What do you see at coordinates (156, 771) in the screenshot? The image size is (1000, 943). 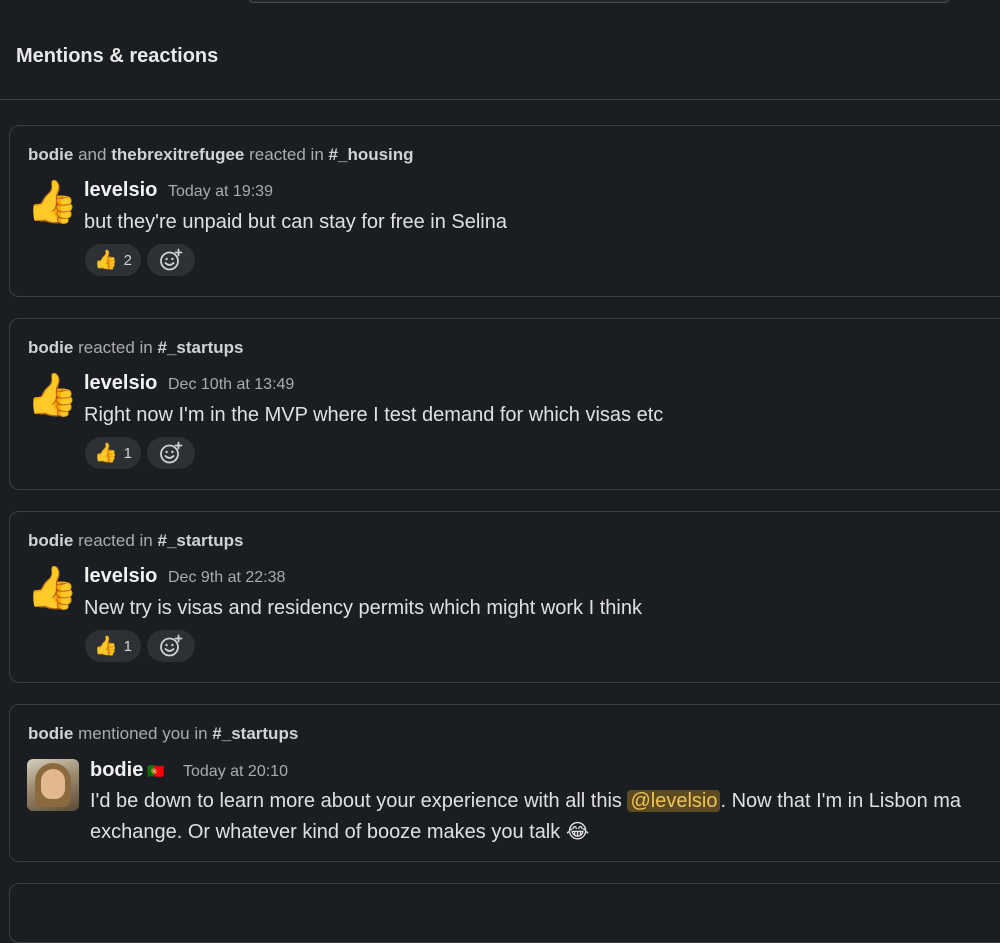 I see `portugal-flag-icon: 🇵🇹` at bounding box center [156, 771].